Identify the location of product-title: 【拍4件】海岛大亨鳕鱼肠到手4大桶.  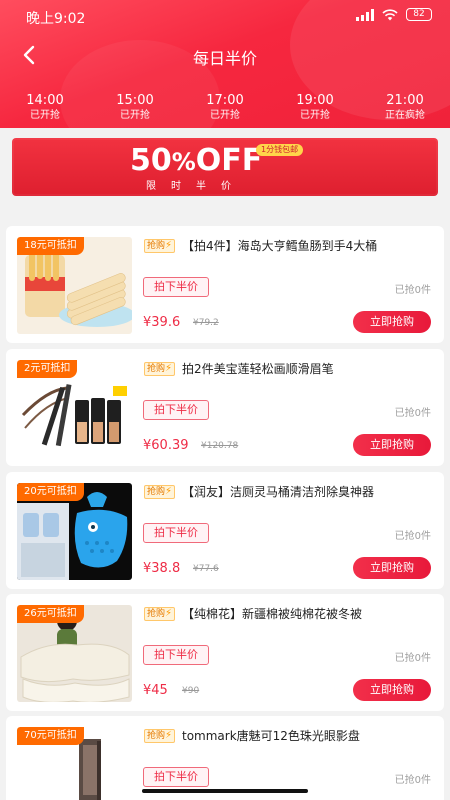
(280, 246).